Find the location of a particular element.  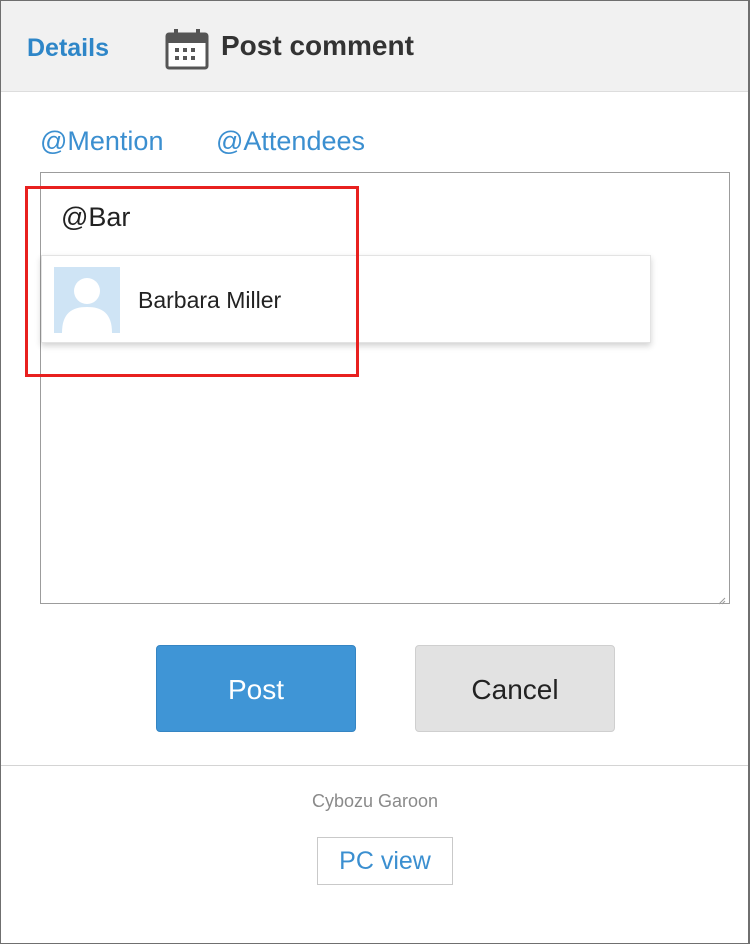

mention-link: @Mention is located at coordinates (101, 141).